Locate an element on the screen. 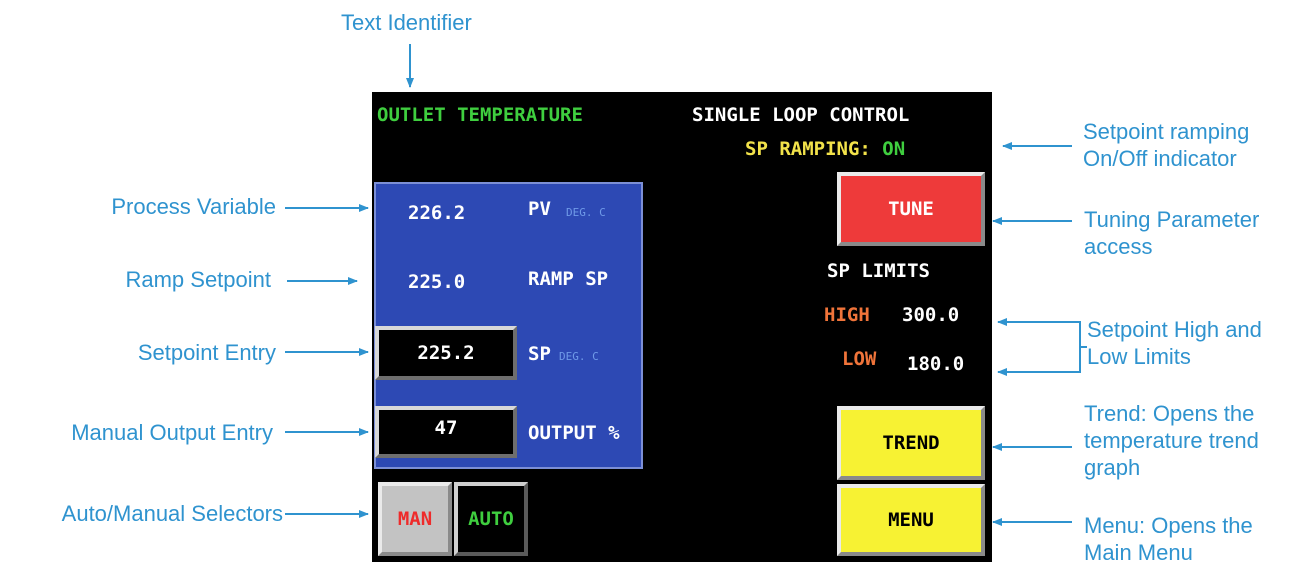 The width and height of the screenshot is (1314, 570). ramp-sp-label: RAMP SP is located at coordinates (568, 279).